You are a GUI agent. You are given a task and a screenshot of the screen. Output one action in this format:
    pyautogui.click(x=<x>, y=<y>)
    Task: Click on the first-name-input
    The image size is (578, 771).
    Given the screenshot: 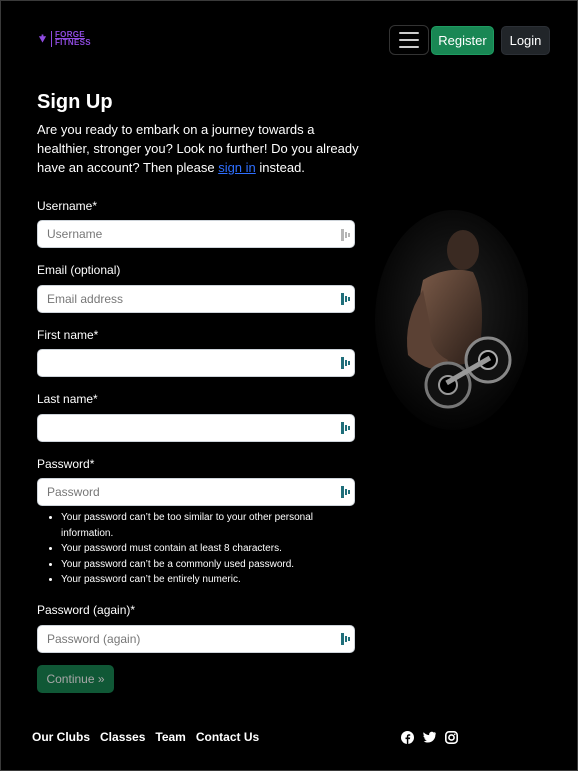 What is the action you would take?
    pyautogui.click(x=196, y=363)
    